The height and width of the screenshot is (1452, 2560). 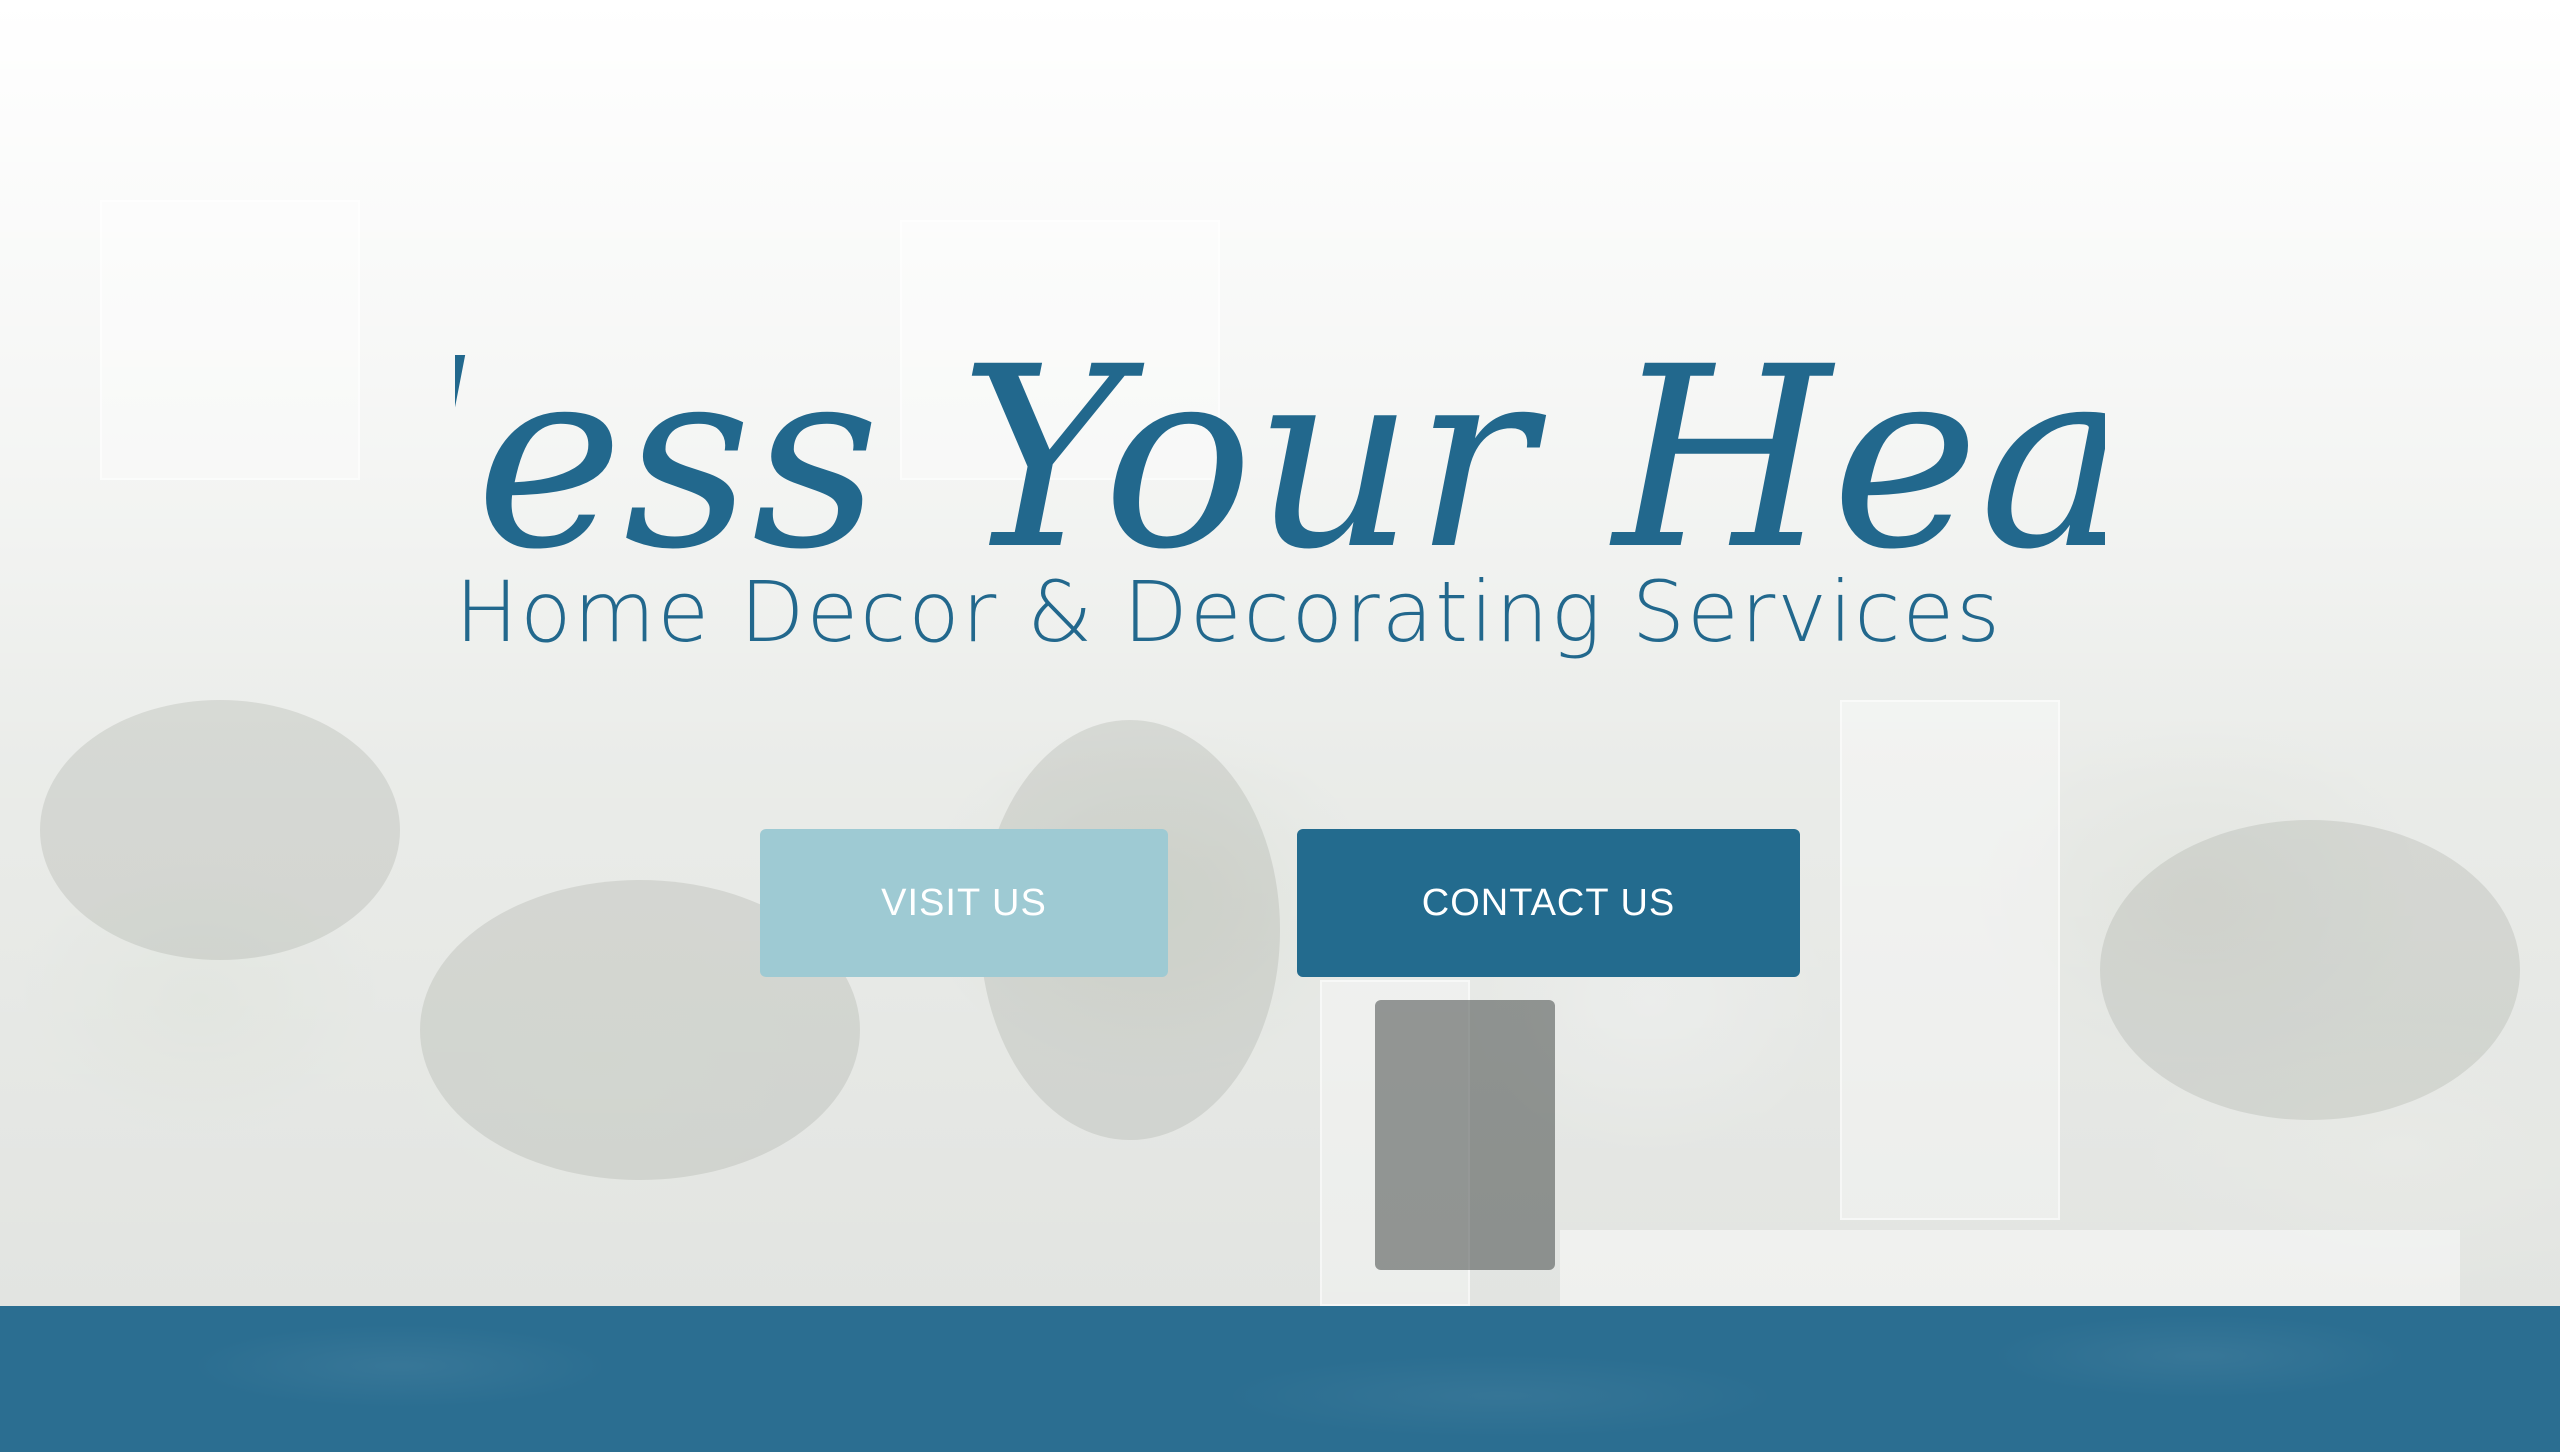 I want to click on background-shelf, so click(x=1950, y=960).